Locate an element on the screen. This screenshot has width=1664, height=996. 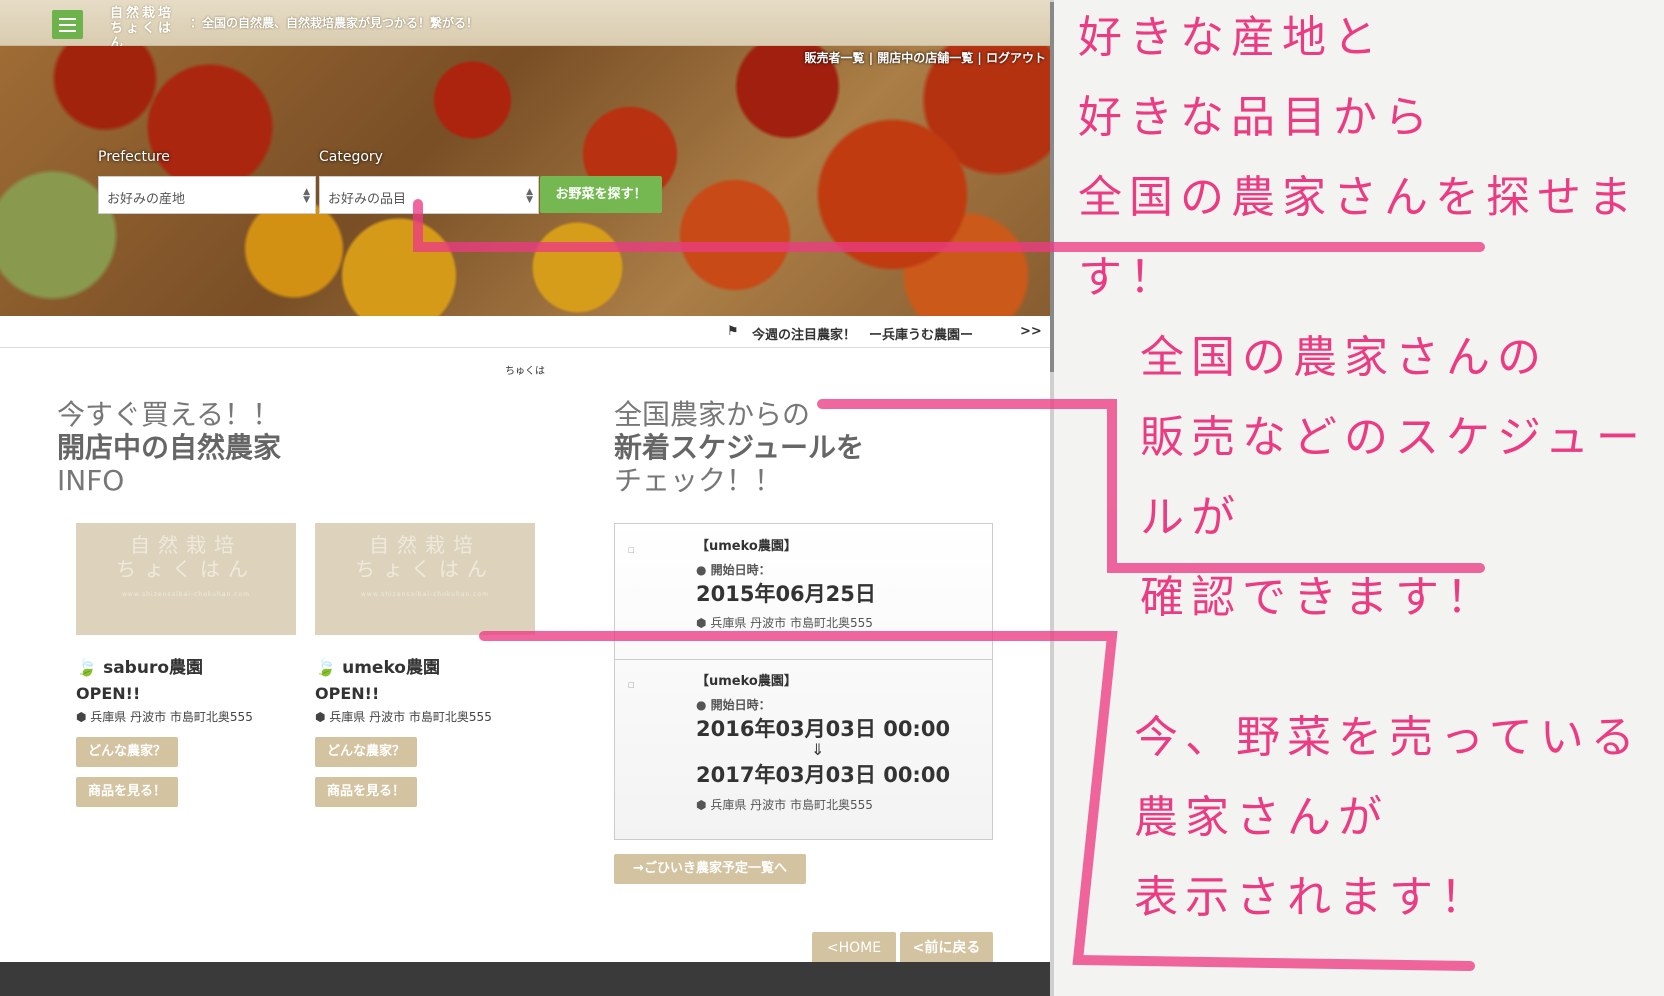
ticker-next-button: >> is located at coordinates (1031, 331).